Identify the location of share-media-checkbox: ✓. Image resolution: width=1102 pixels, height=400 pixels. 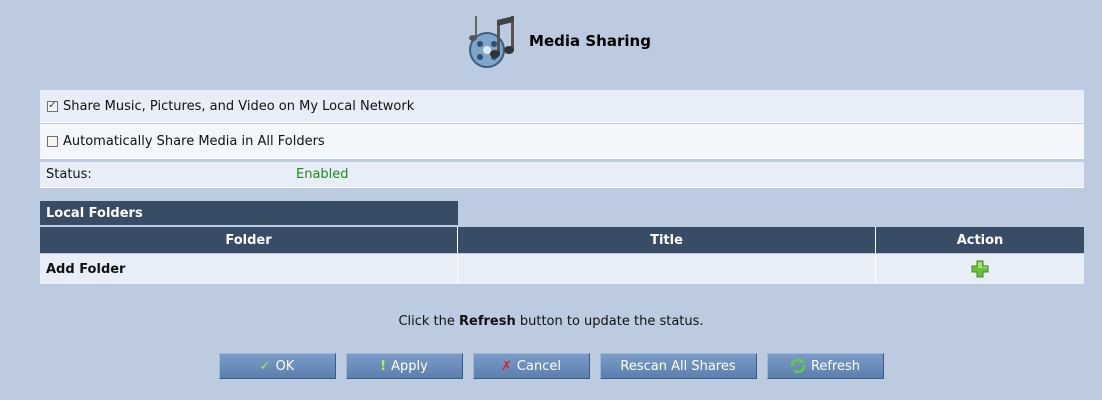
(52, 106).